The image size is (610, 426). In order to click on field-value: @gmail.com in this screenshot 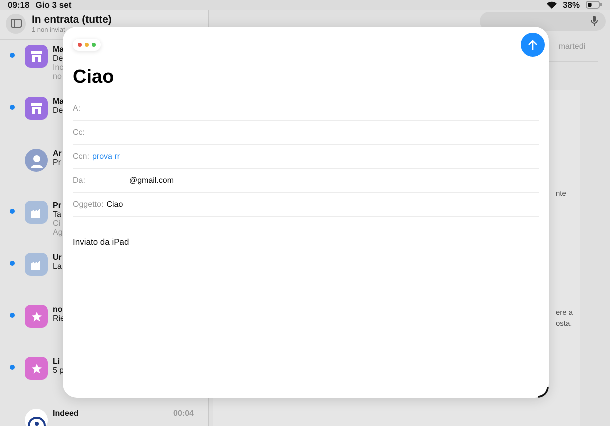, I will do `click(151, 180)`.